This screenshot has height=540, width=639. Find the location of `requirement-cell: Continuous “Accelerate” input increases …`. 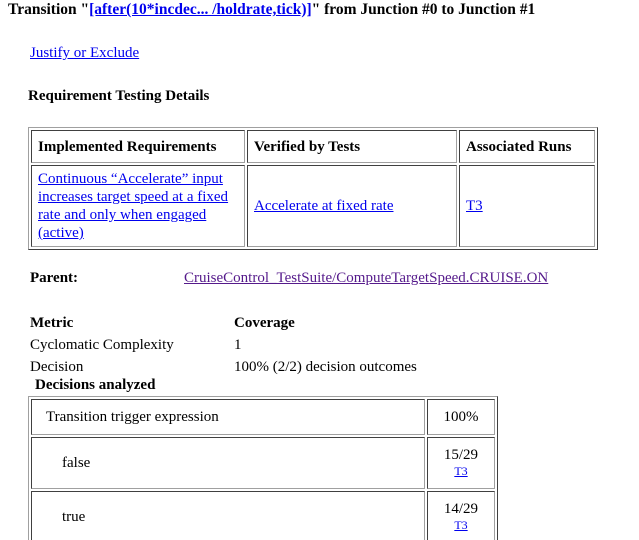

requirement-cell: Continuous “Accelerate” input increases … is located at coordinates (138, 206).